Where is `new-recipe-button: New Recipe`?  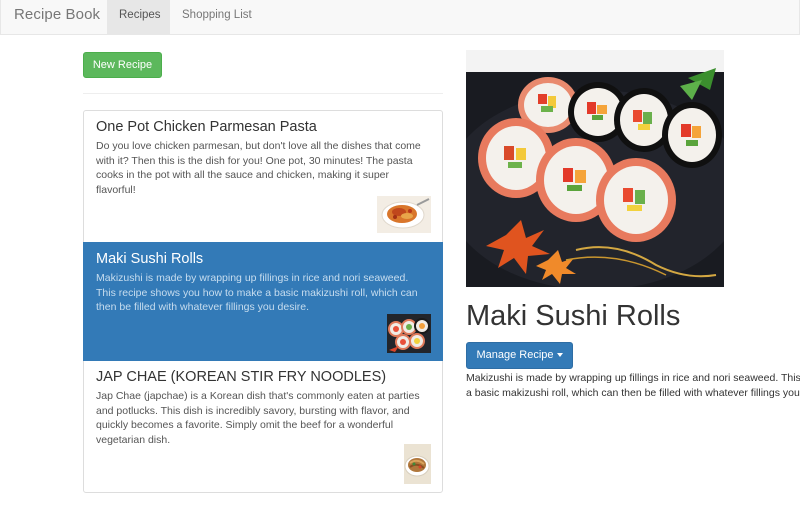 new-recipe-button: New Recipe is located at coordinates (122, 65).